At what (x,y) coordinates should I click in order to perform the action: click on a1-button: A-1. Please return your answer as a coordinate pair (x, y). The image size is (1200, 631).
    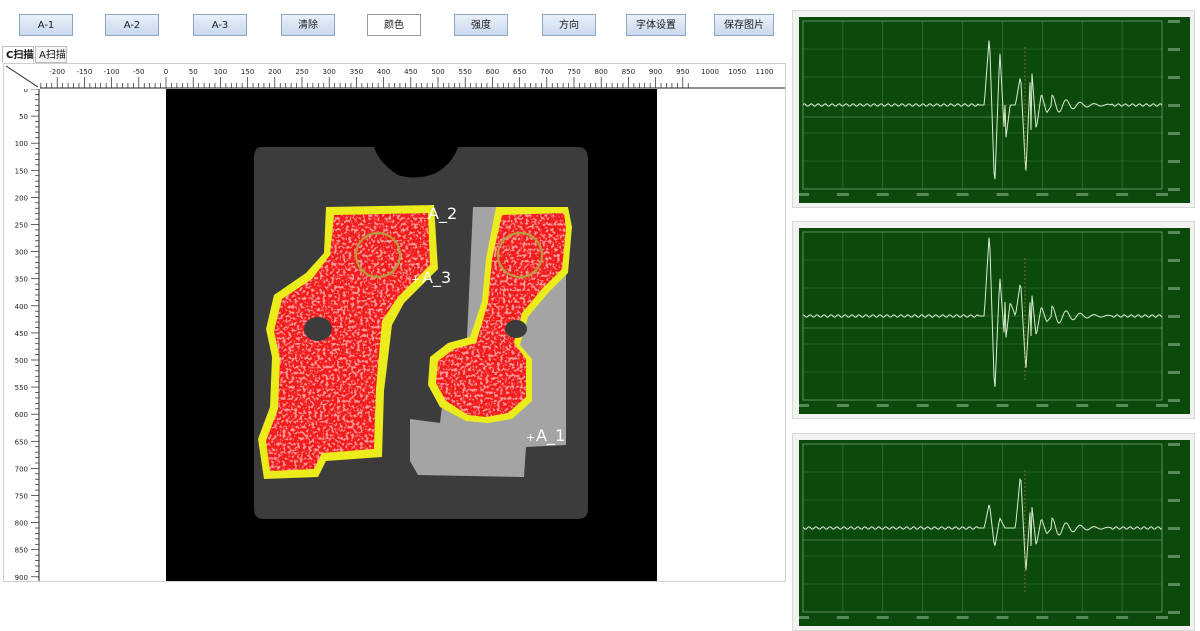
    Looking at the image, I should click on (46, 25).